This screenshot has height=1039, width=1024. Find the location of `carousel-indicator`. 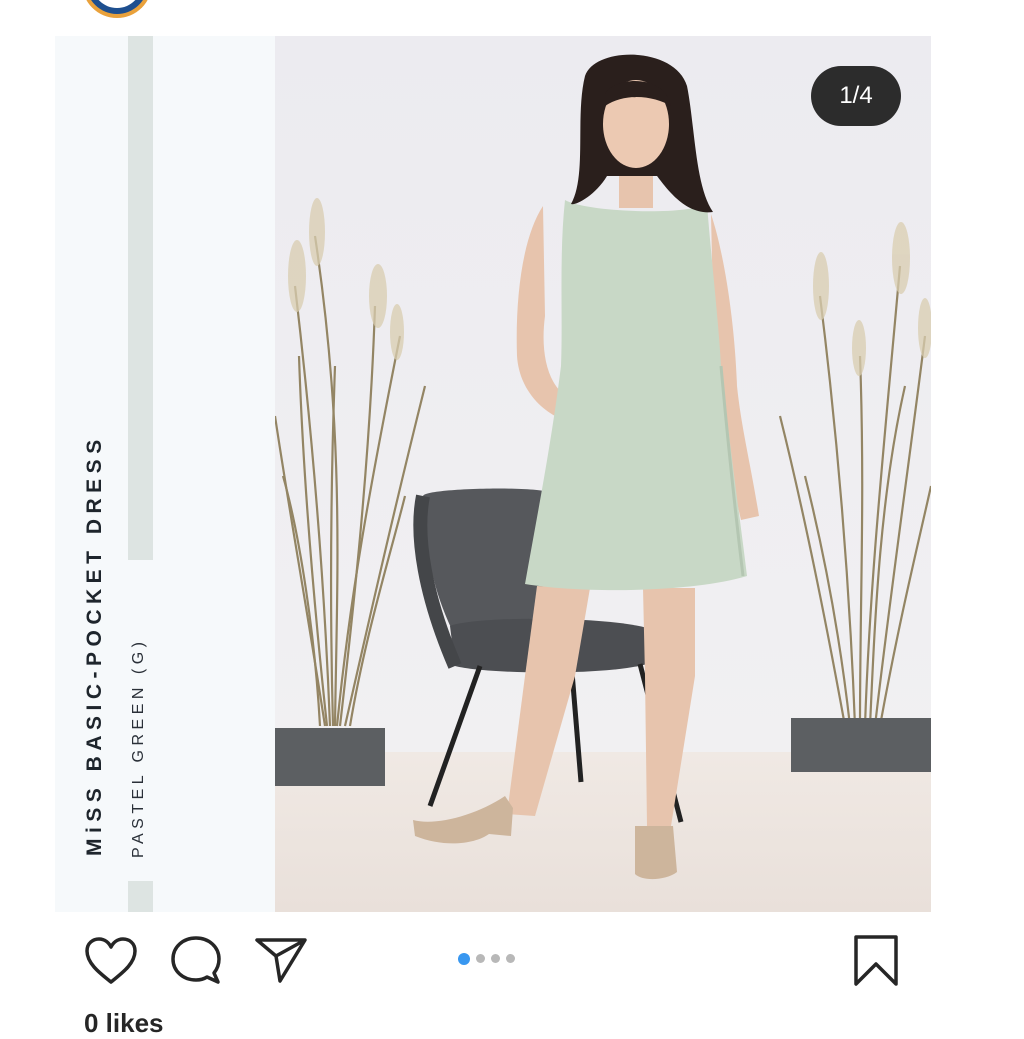

carousel-indicator is located at coordinates (486, 958).